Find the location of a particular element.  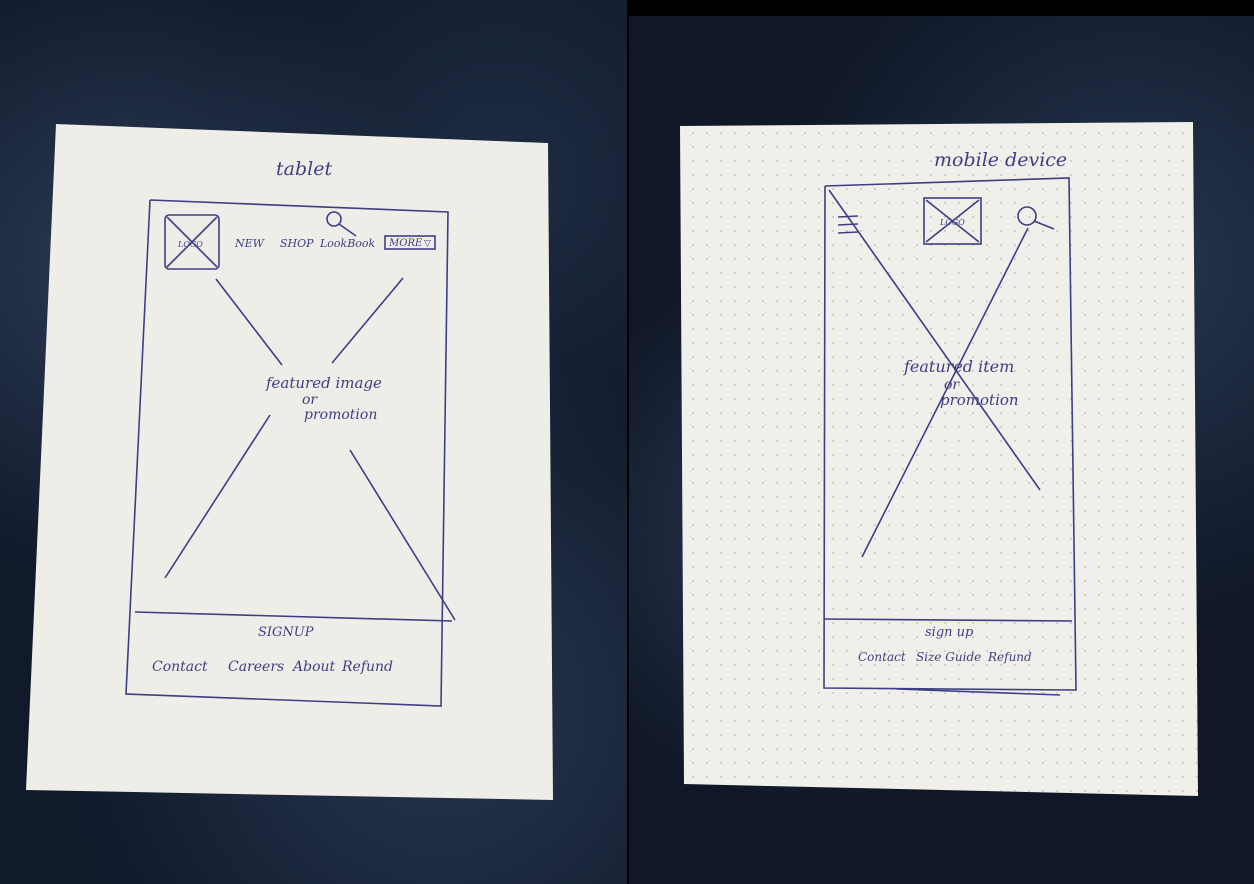

tablet-footer-refund: Refund is located at coordinates (367, 667).